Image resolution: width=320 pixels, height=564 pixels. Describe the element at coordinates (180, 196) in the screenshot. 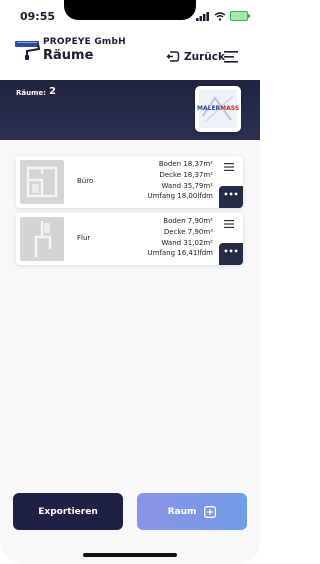

I see `metric-perimeter: Umfang 18,00lfdm` at that location.